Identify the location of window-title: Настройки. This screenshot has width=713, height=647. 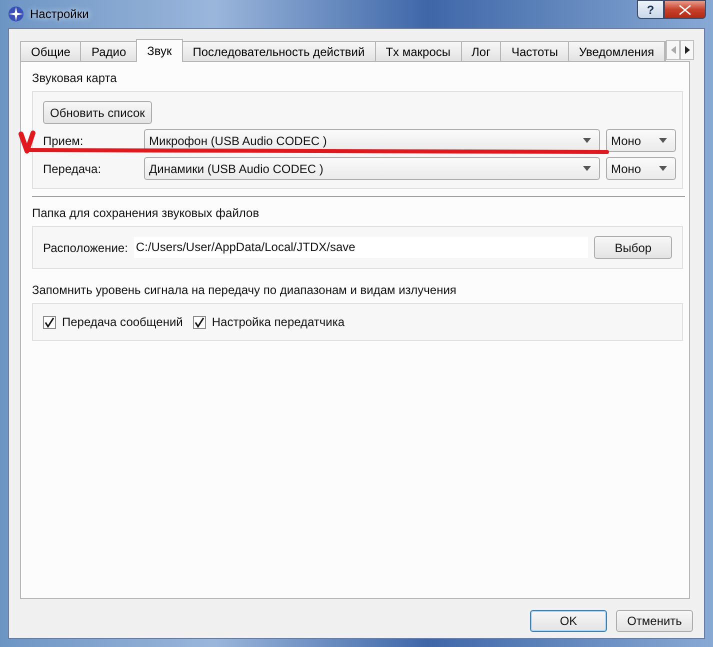
(59, 14).